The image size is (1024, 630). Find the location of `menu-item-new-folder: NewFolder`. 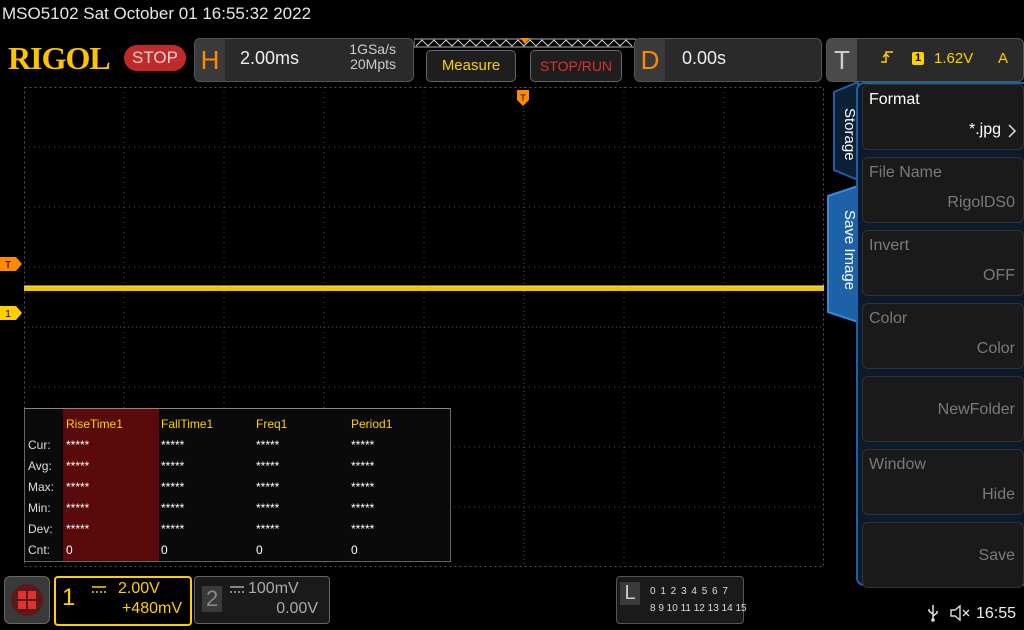

menu-item-new-folder: NewFolder is located at coordinates (943, 409).